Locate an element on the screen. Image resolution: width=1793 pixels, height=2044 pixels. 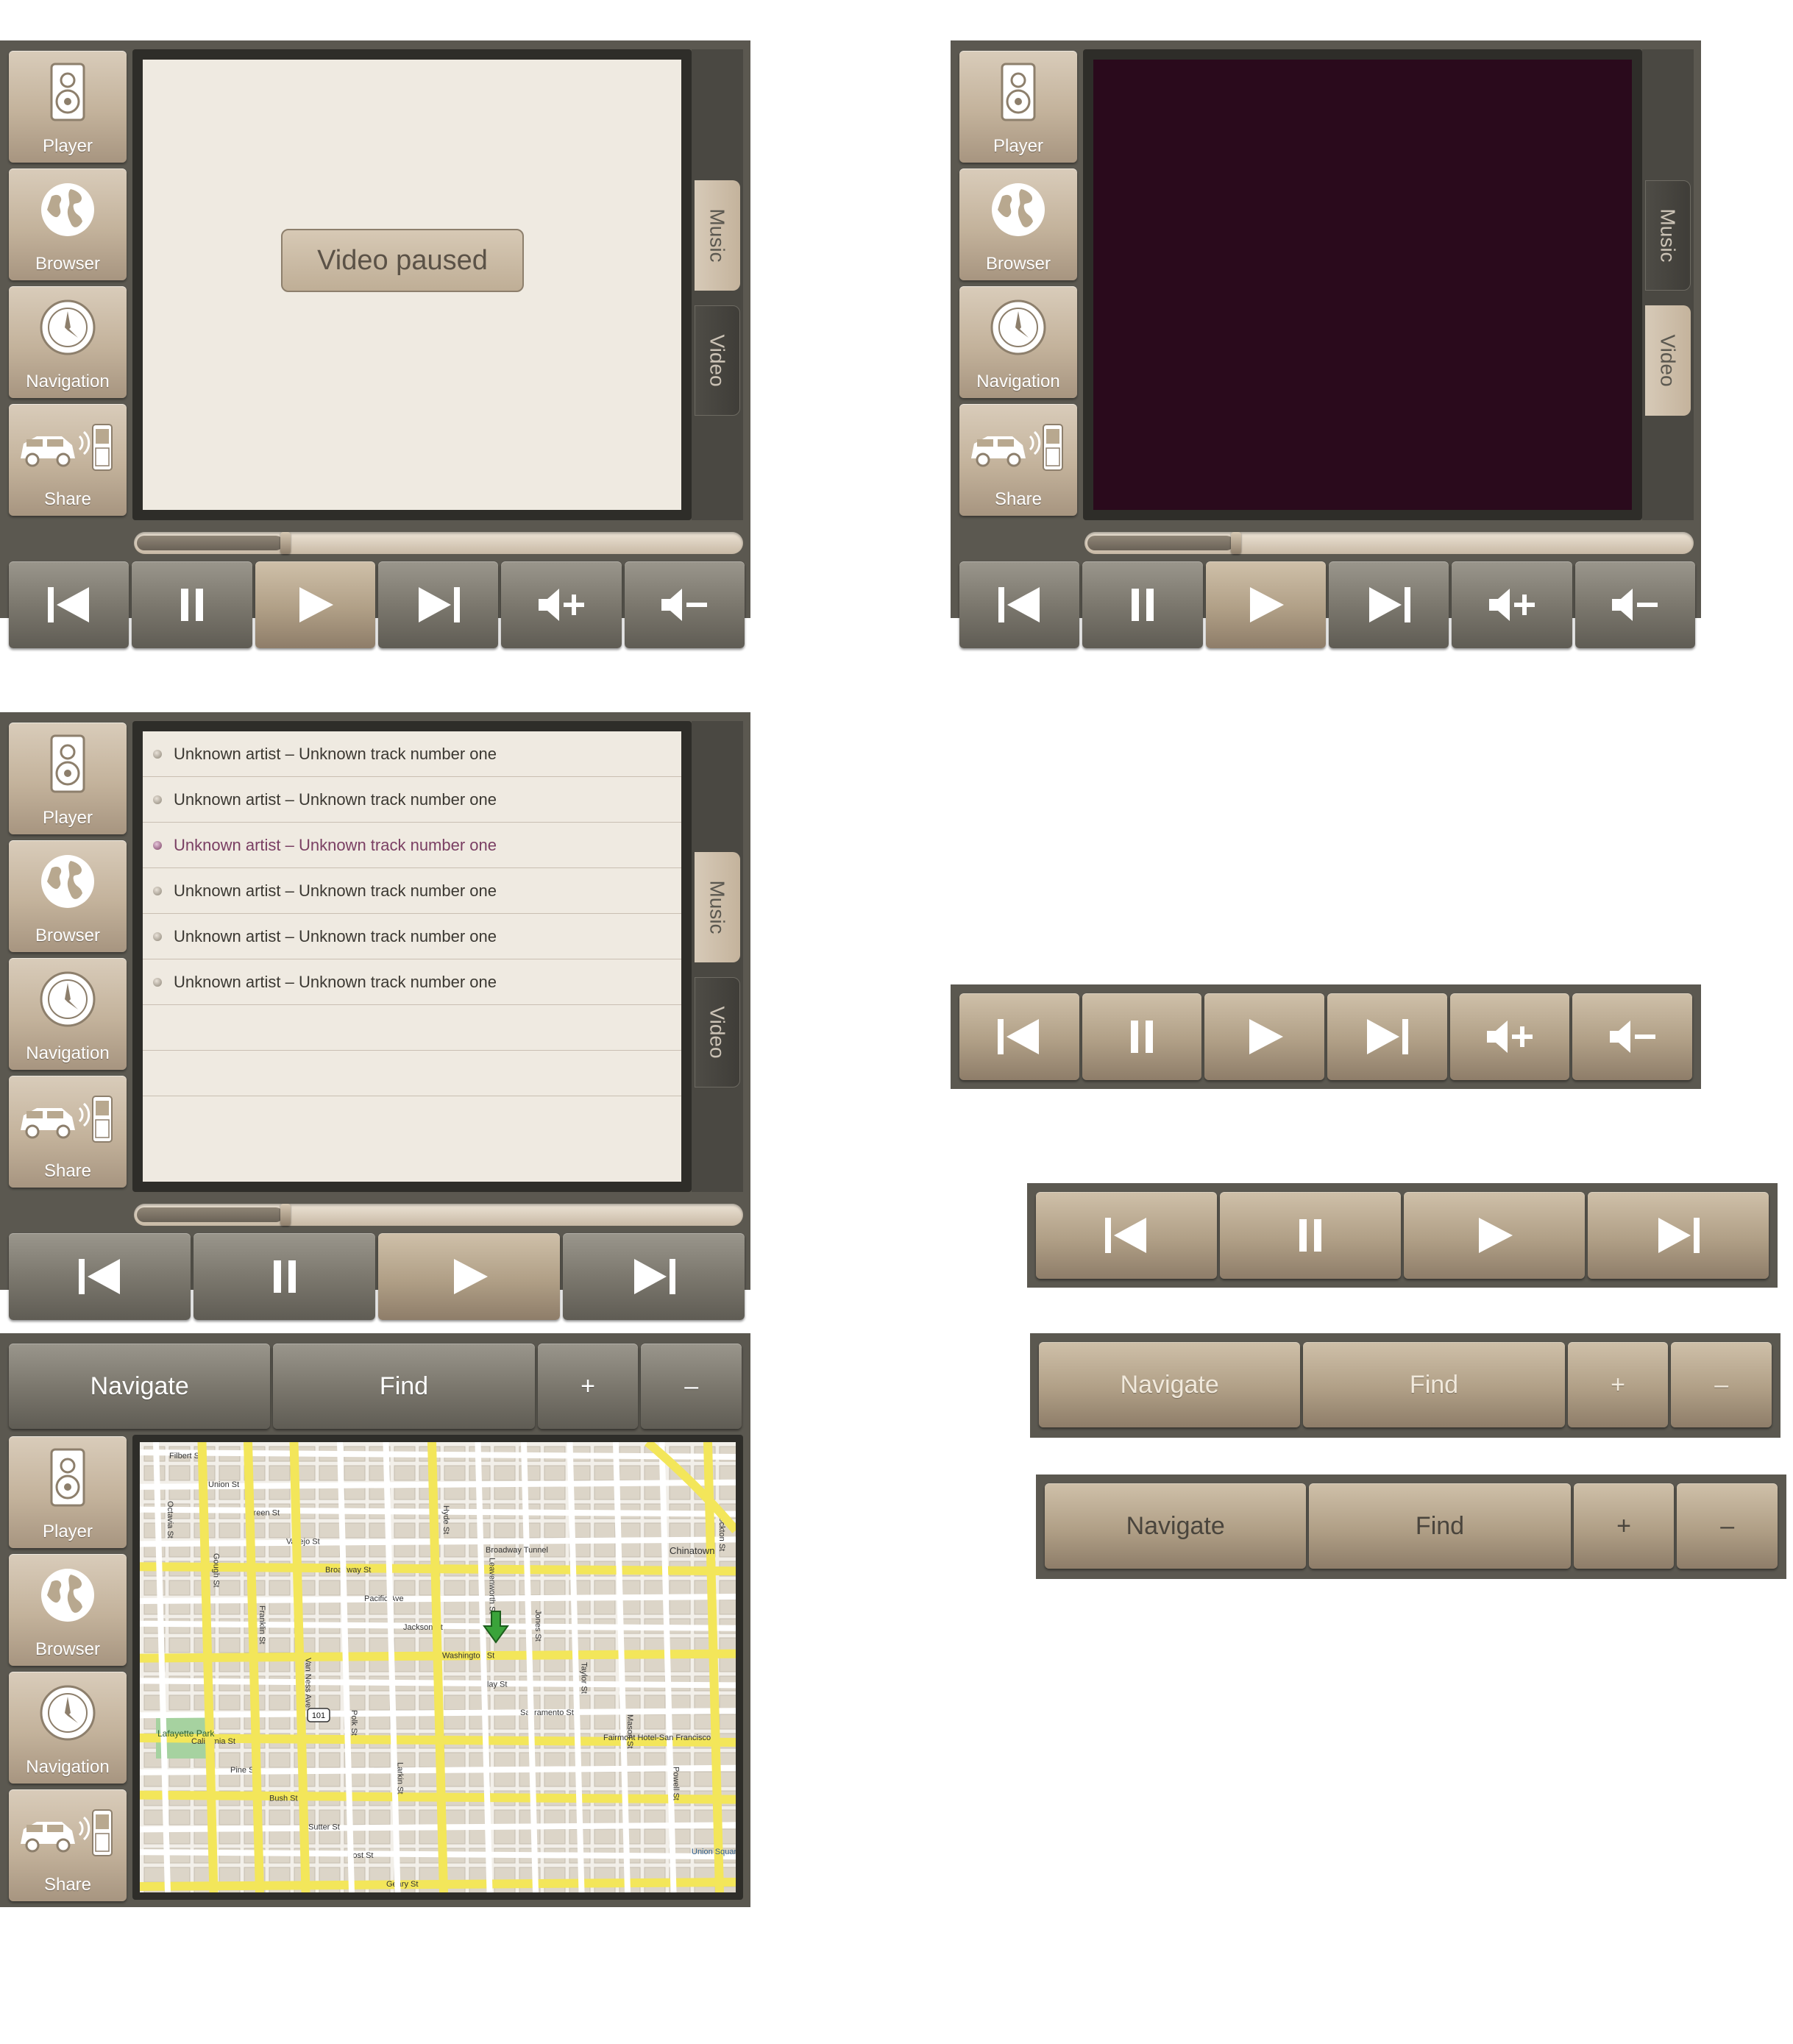
button-label: + is located at coordinates (587, 1385).